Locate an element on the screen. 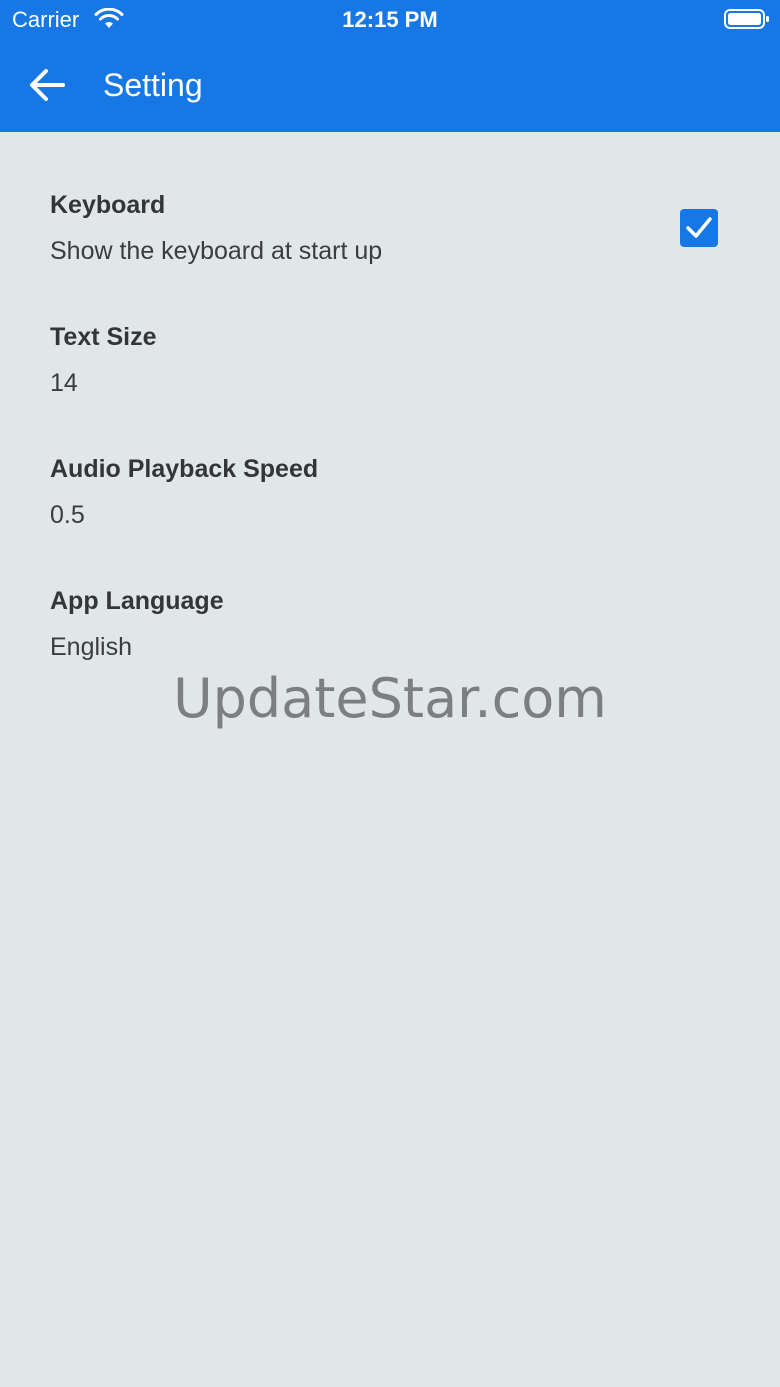 The image size is (780, 1387). watermark: UpdateStar.com is located at coordinates (390, 698).